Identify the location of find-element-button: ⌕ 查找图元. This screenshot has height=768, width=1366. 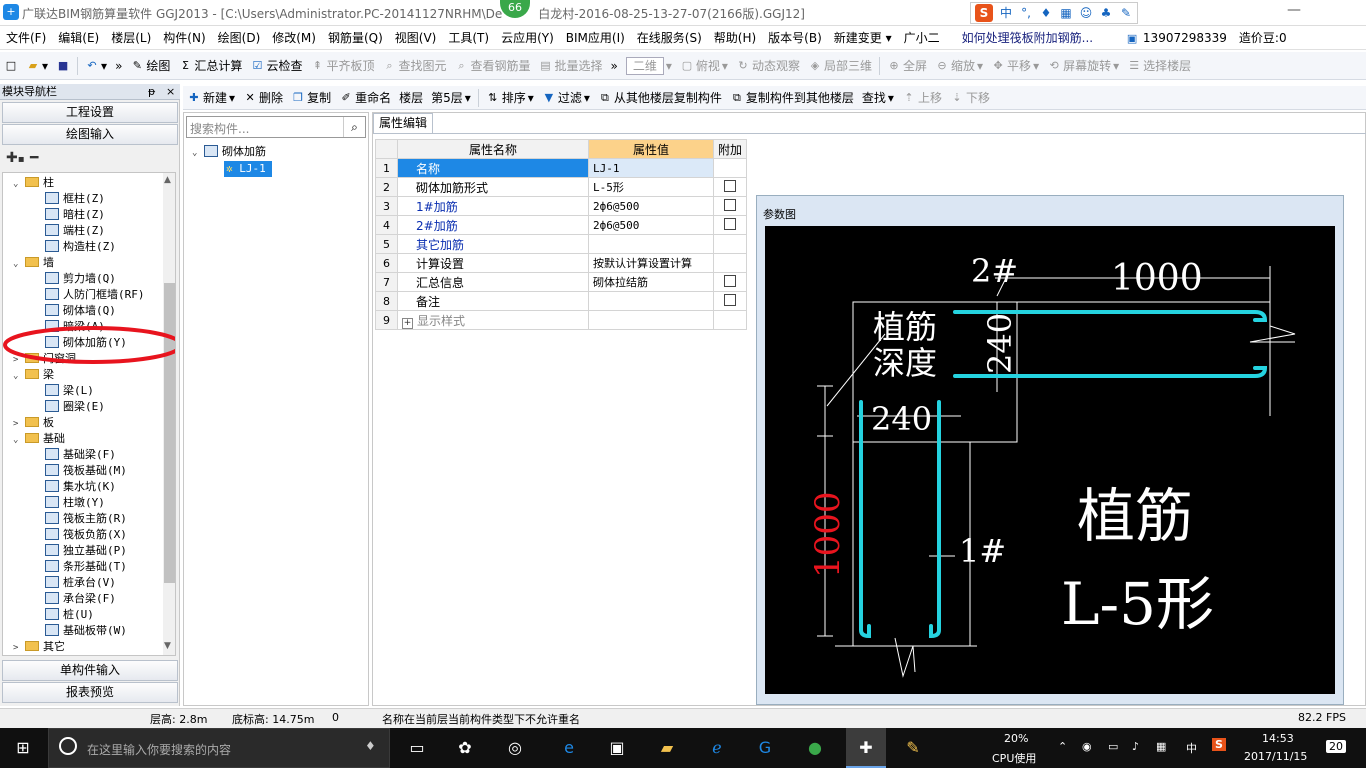
(414, 66).